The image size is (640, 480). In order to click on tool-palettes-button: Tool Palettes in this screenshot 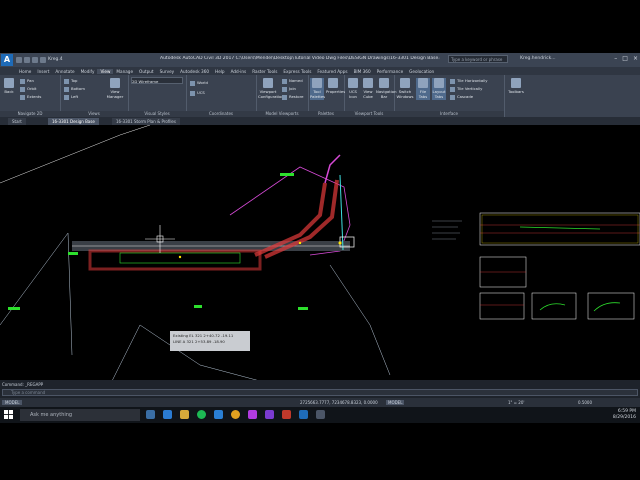, I will do `click(317, 89)`.